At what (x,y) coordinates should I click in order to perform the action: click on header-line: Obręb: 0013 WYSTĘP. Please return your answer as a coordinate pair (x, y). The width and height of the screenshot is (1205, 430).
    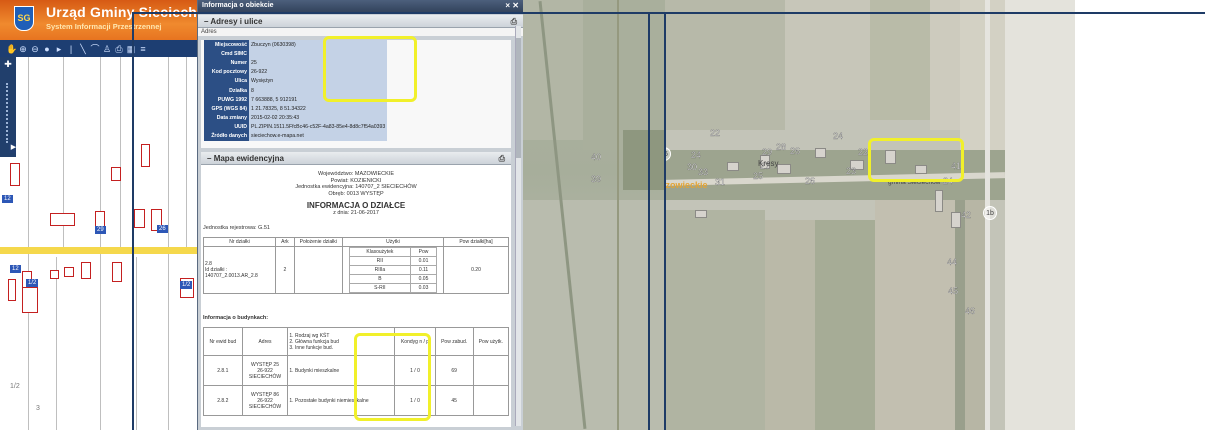
    Looking at the image, I should click on (356, 193).